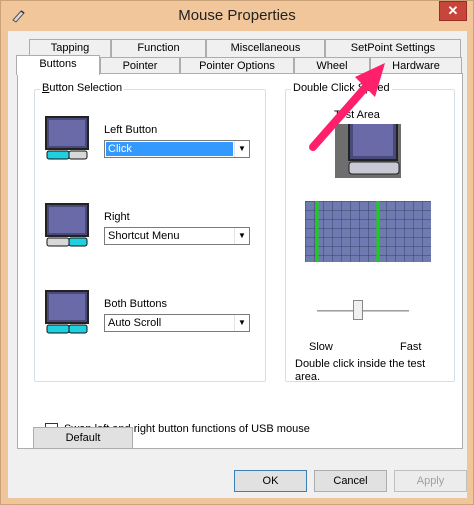 Image resolution: width=474 pixels, height=505 pixels. I want to click on left-button-select: Click ▼, so click(177, 149).